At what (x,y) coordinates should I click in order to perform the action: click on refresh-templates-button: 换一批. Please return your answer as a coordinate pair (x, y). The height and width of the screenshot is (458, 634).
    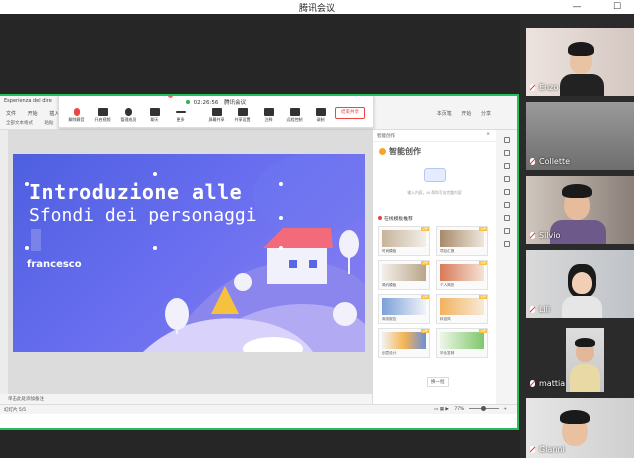
    Looking at the image, I should click on (438, 382).